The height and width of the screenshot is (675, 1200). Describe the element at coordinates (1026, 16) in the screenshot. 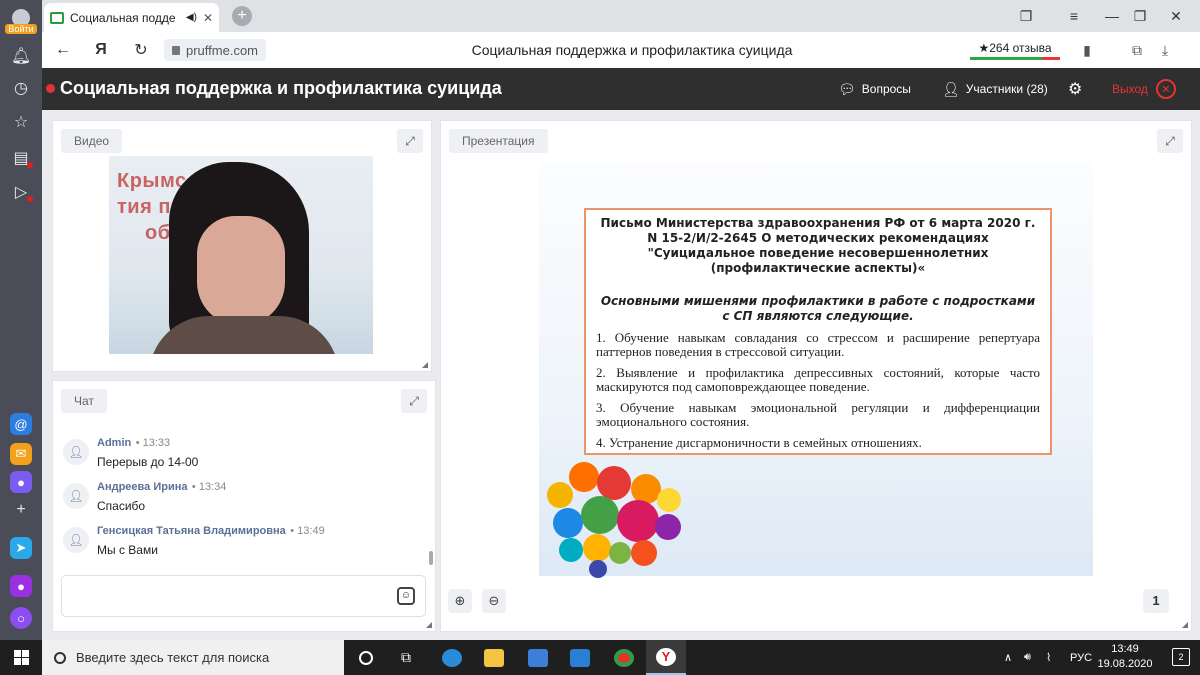

I see `tabs-overview-icon: ❐` at that location.